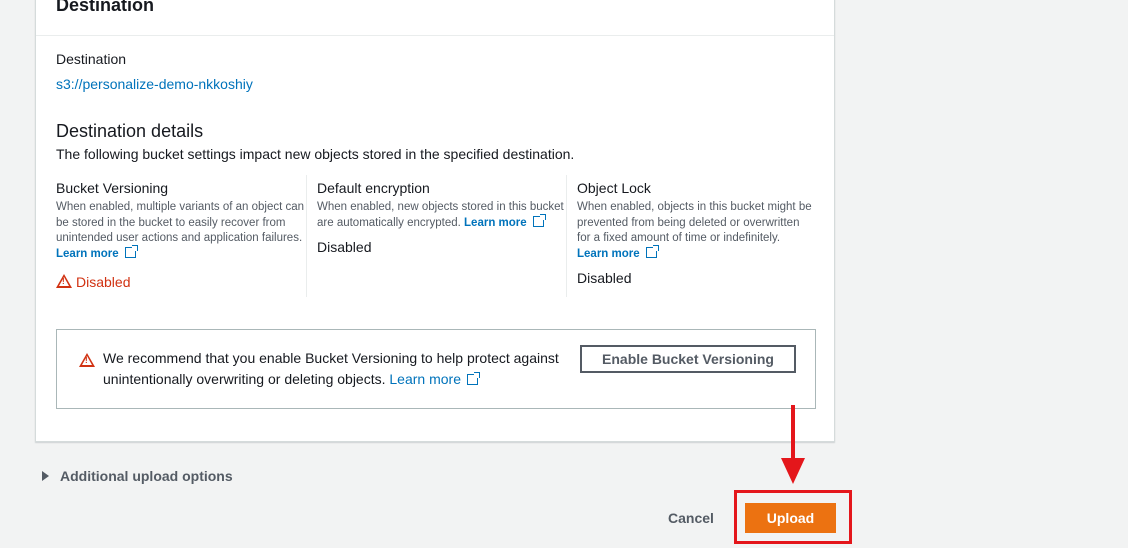 This screenshot has width=1128, height=548. I want to click on panel-title: Destination, so click(105, 7).